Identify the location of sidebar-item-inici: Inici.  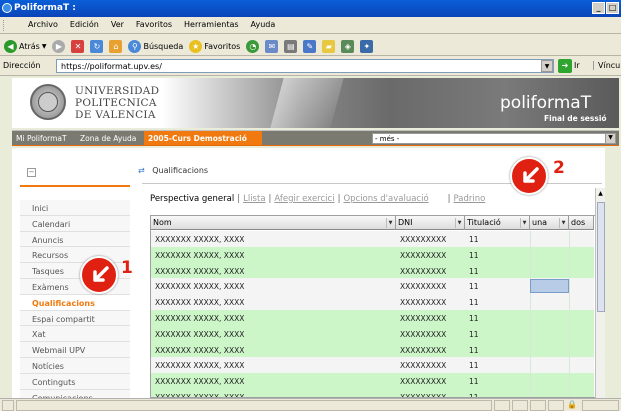
(75, 208).